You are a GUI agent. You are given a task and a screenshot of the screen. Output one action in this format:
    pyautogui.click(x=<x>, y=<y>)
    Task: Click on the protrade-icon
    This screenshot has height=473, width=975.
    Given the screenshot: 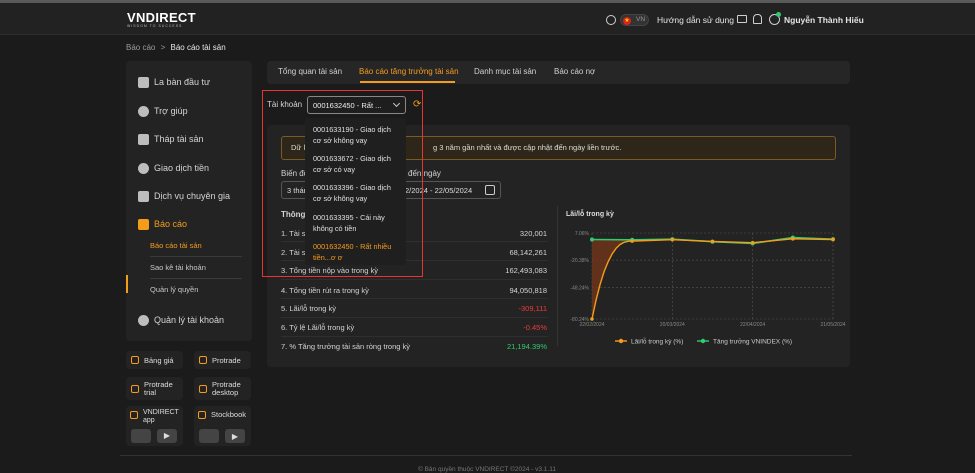 What is the action you would take?
    pyautogui.click(x=203, y=360)
    